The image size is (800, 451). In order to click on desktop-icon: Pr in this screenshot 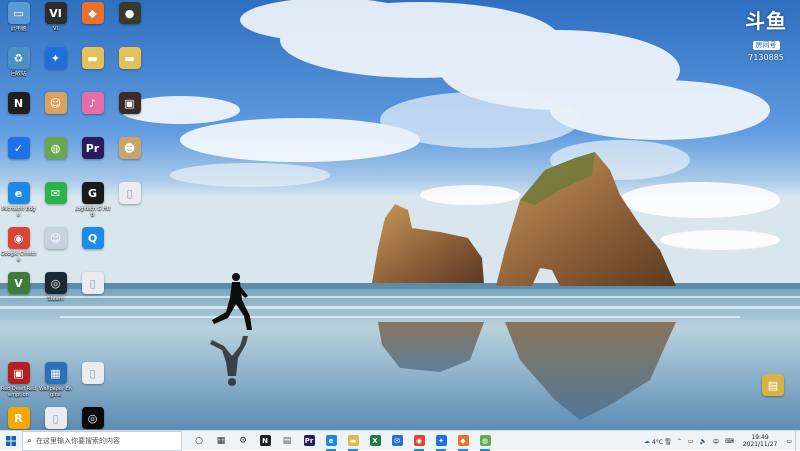, I will do `click(92, 157)`.